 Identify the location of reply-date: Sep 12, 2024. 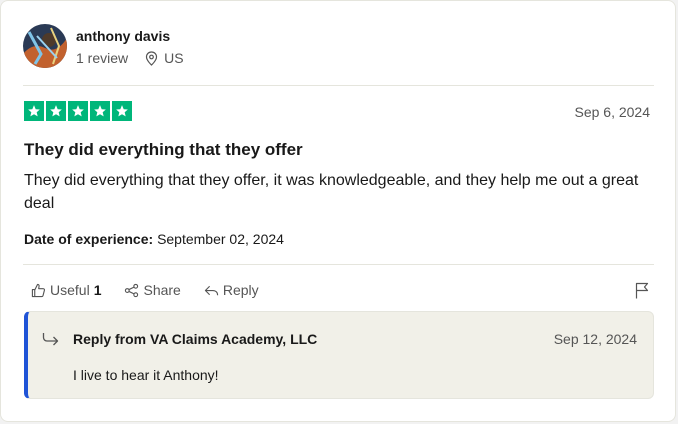
(595, 339).